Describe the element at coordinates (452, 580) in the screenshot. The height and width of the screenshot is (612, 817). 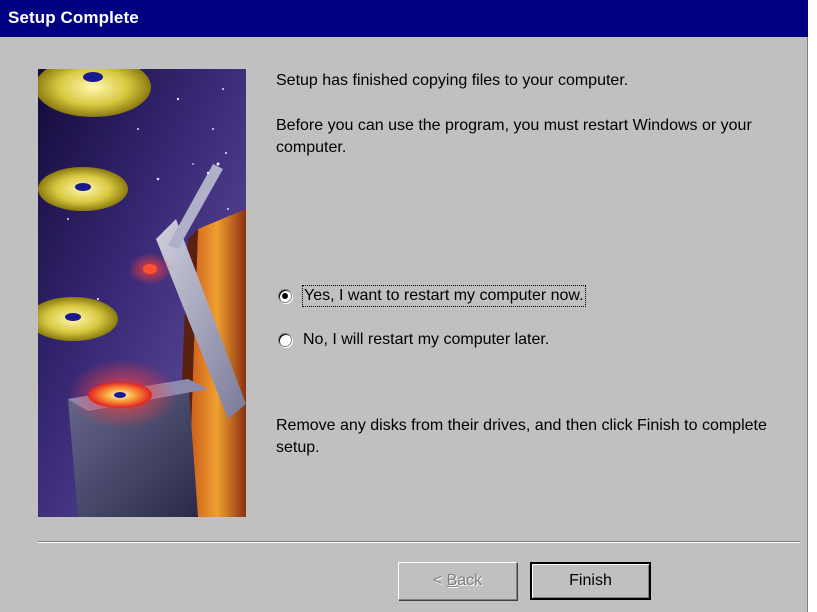
I see `back-button-accelerator: B` at that location.